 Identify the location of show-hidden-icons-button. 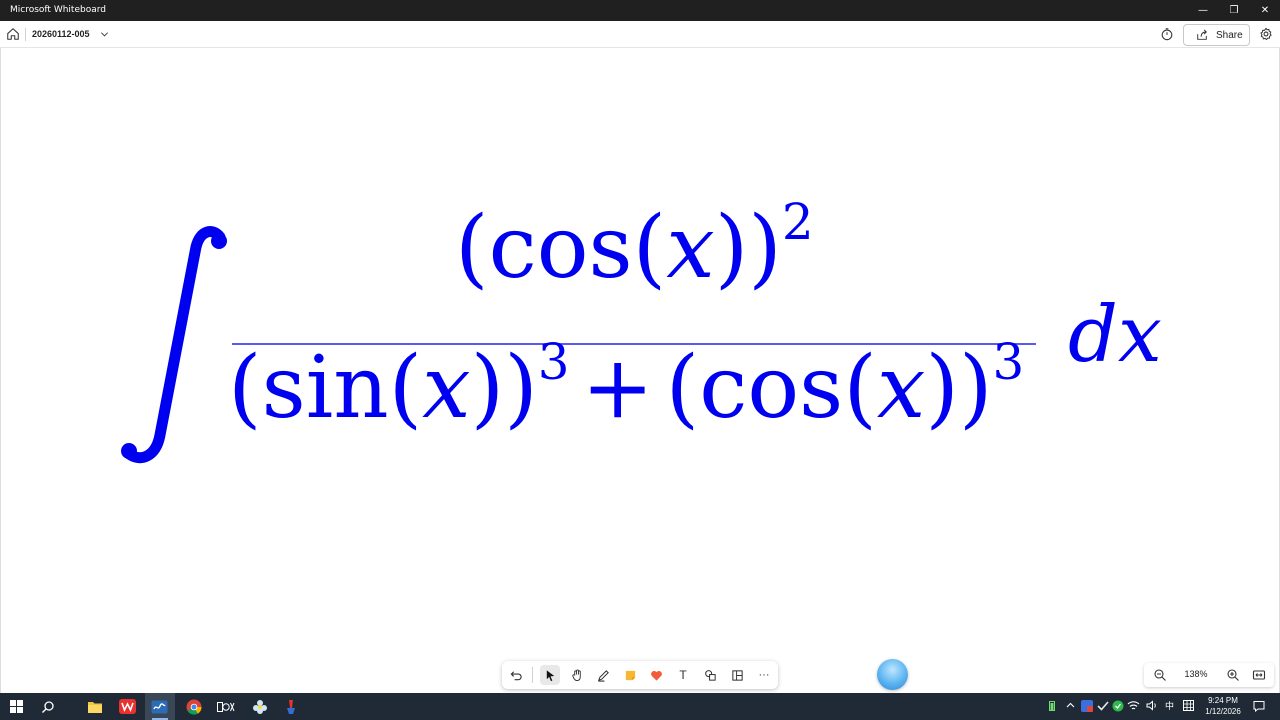
(1070, 705).